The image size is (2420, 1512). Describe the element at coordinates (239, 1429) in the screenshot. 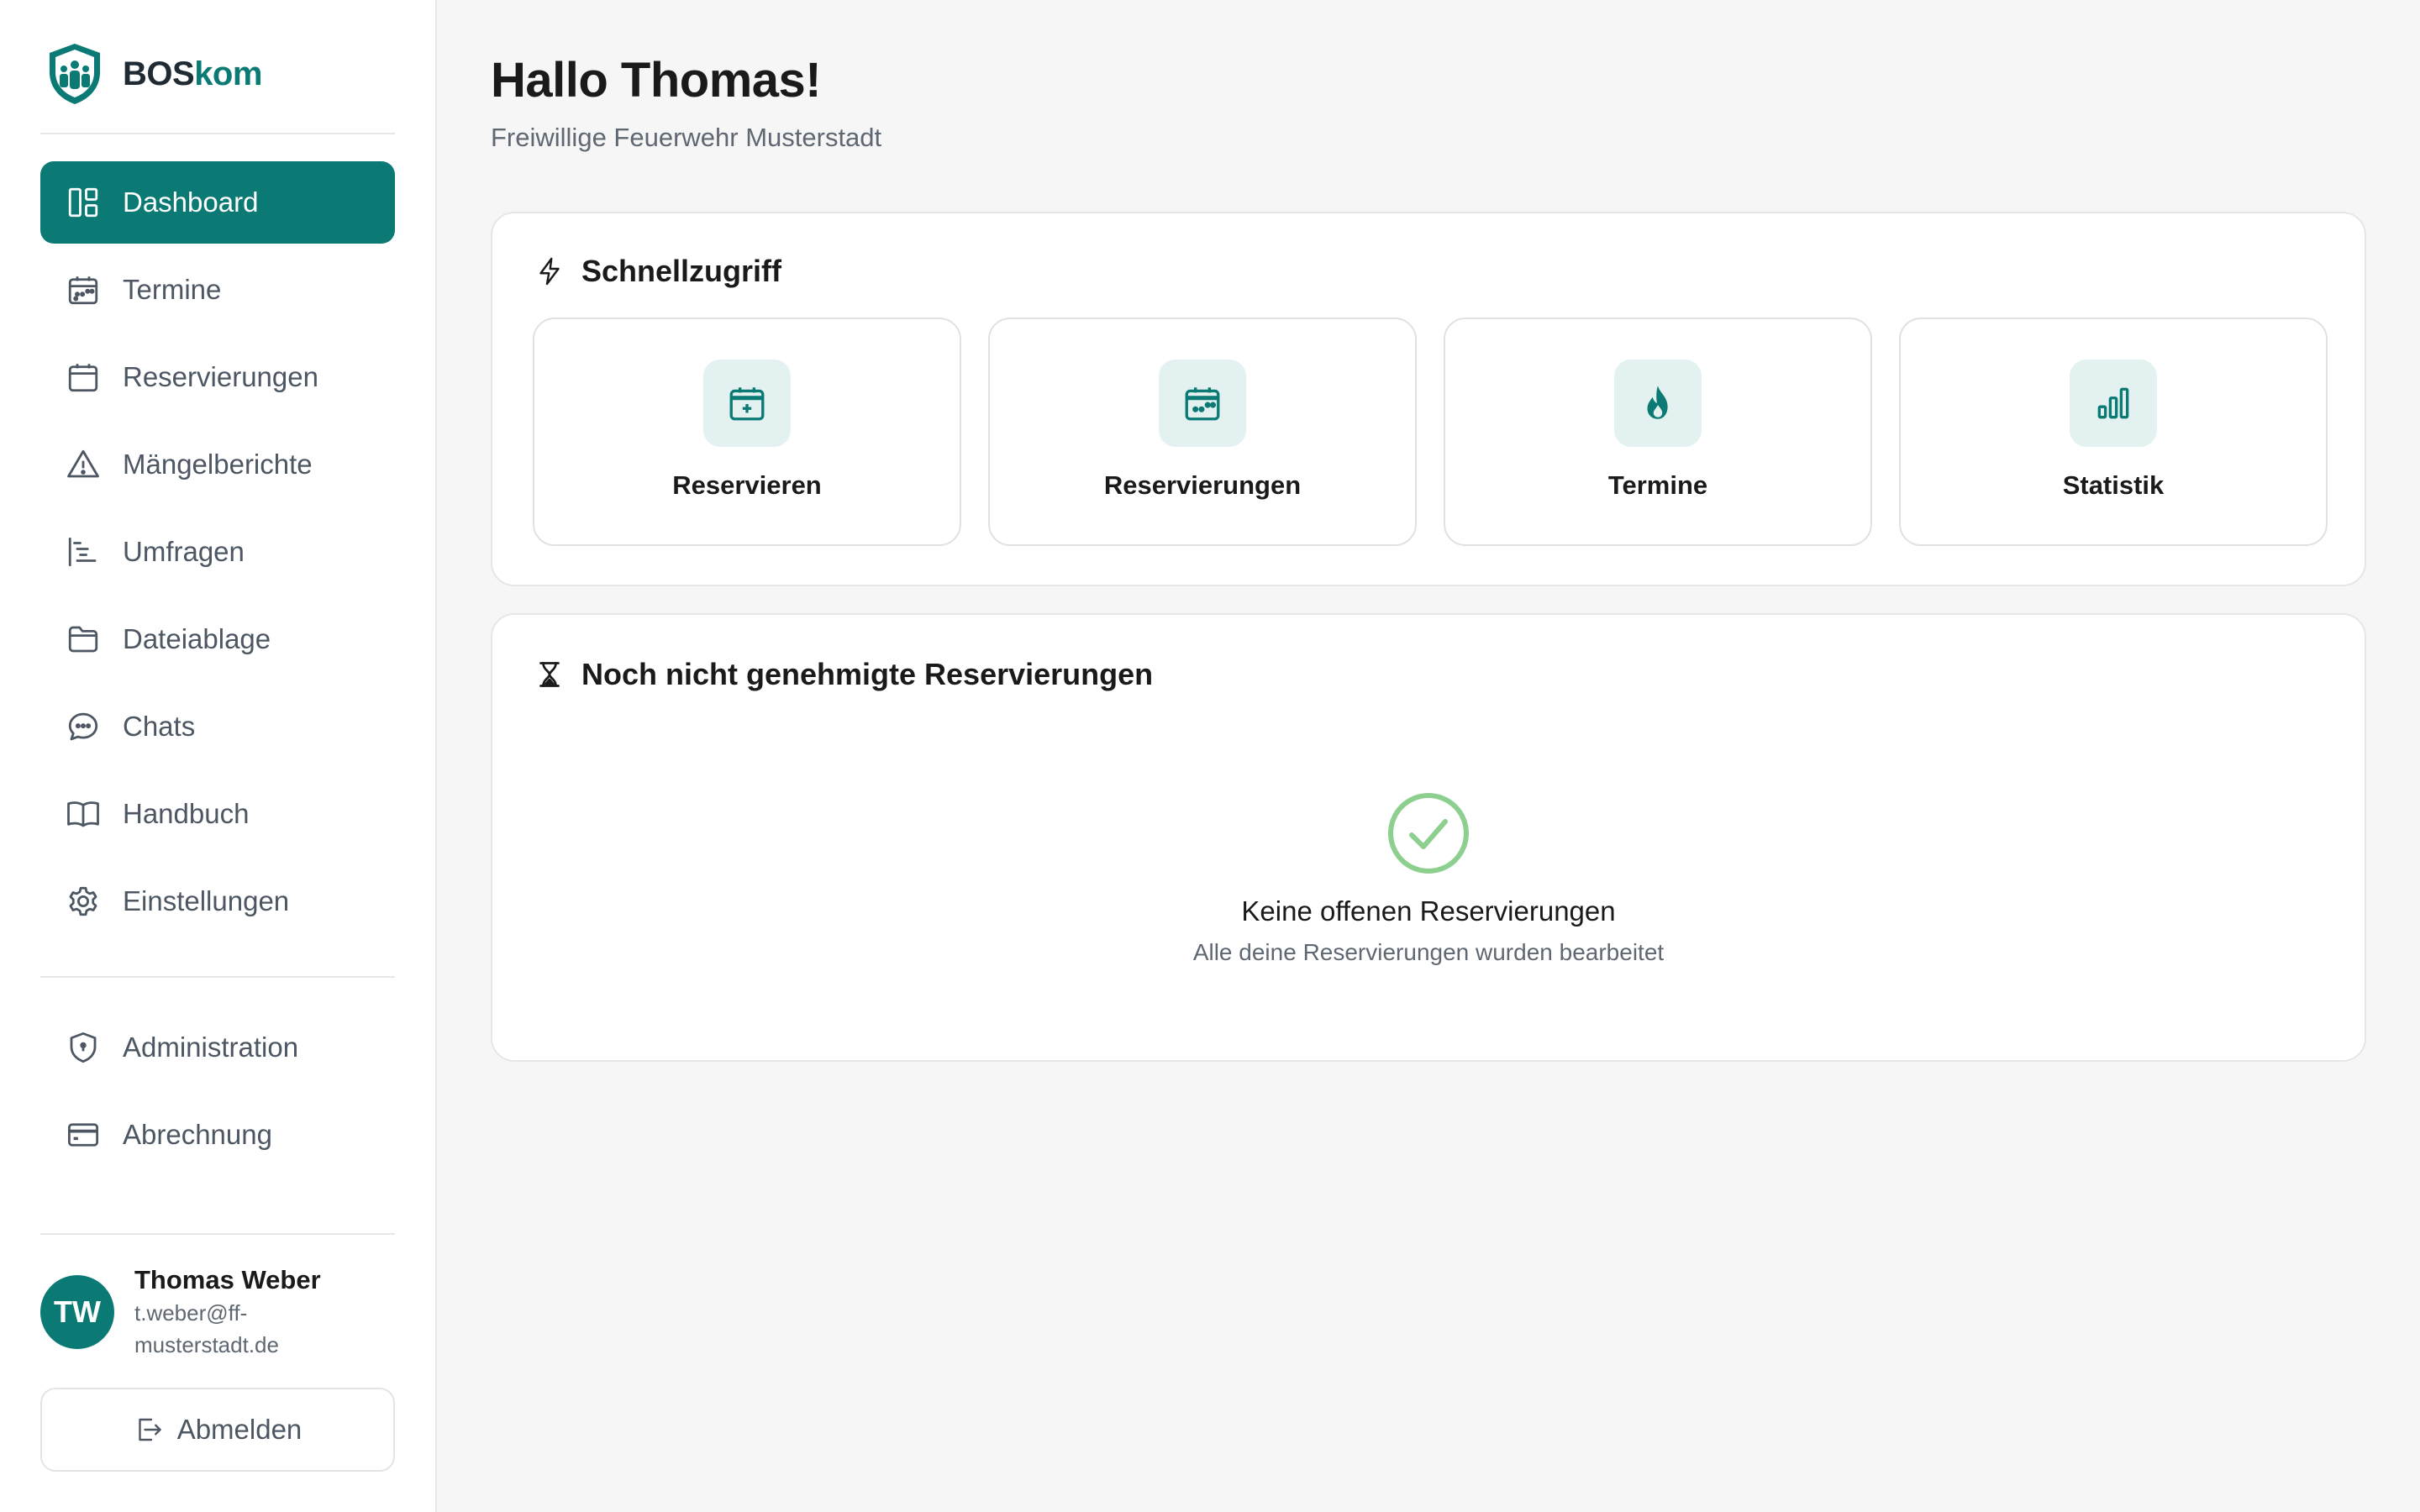

I see `logout-label: Abmelden` at that location.